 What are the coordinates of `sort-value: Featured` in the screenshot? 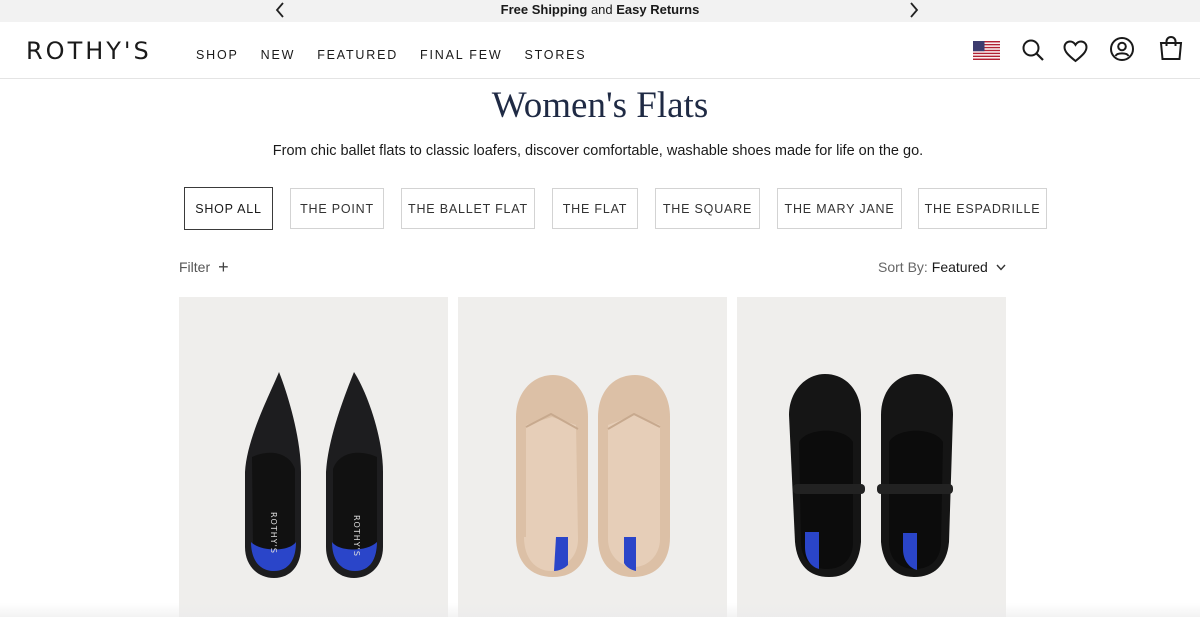 It's located at (959, 267).